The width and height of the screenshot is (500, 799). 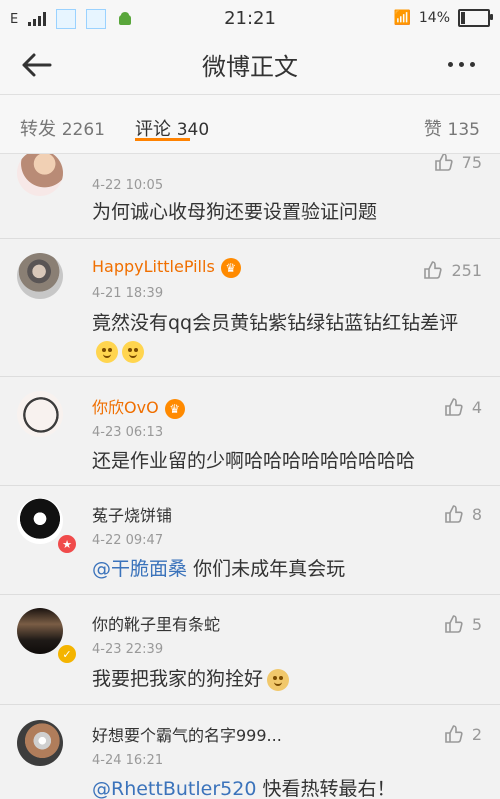 I want to click on comment-mention: @RhettButler520, so click(x=174, y=788).